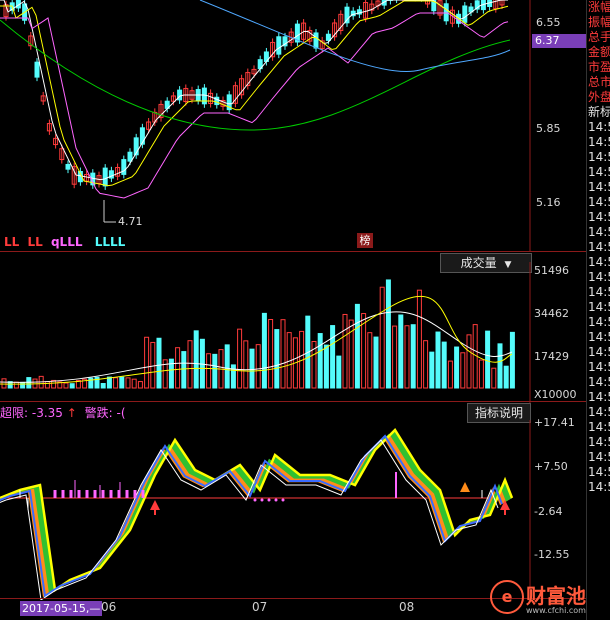 Image resolution: width=610 pixels, height=620 pixels. Describe the element at coordinates (559, 41) in the screenshot. I see `current-price-tag: 6.37` at that location.